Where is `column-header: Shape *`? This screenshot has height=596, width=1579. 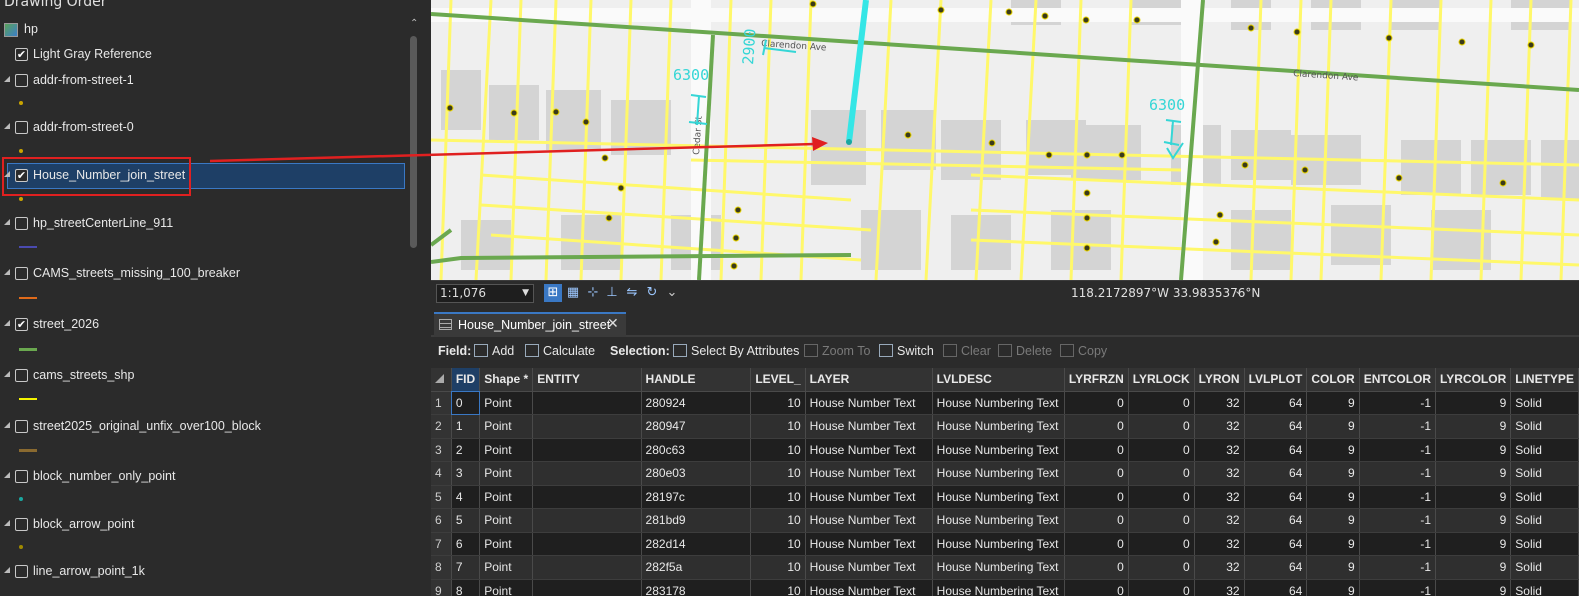
column-header: Shape * is located at coordinates (506, 380).